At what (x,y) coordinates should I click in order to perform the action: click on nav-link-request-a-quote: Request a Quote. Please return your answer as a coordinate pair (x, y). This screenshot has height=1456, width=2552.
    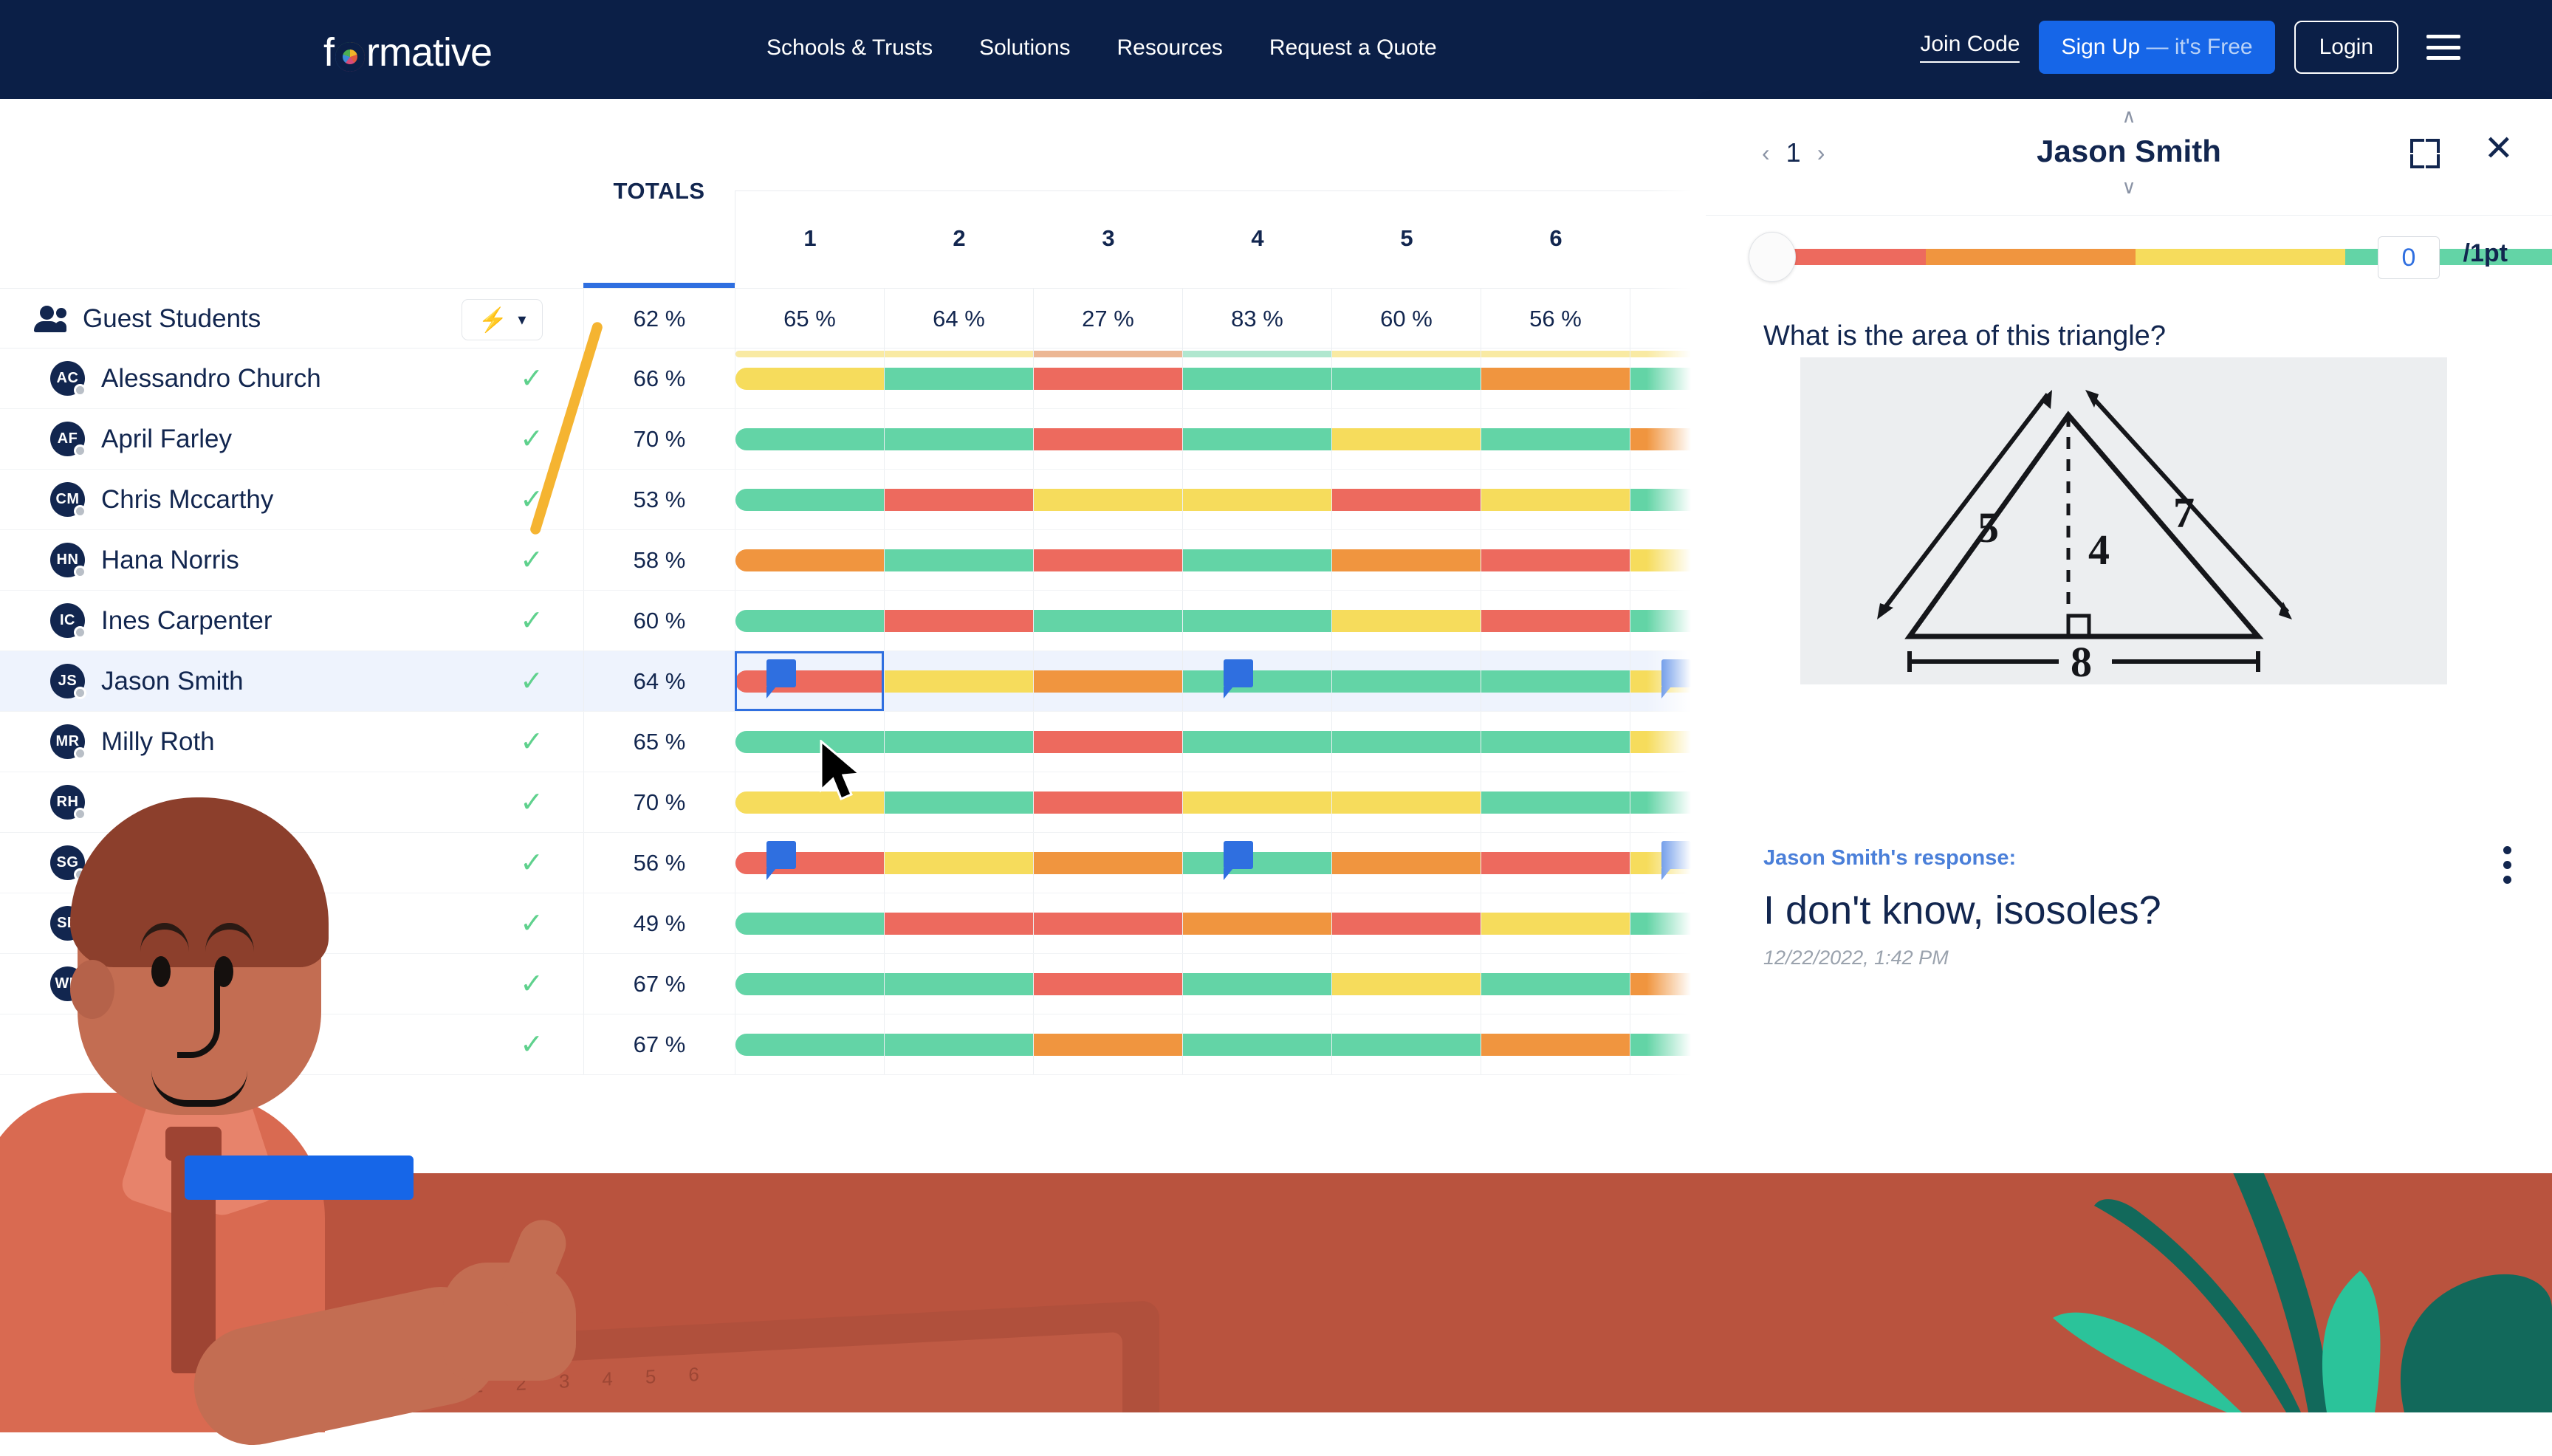
    Looking at the image, I should click on (1353, 48).